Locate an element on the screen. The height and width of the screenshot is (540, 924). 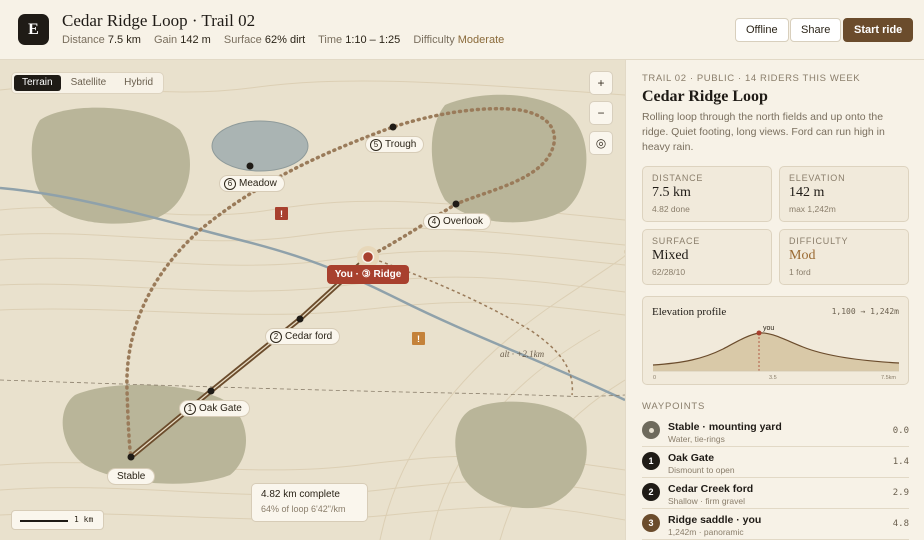
elevation-title: Elevation profile is located at coordinates (689, 312).